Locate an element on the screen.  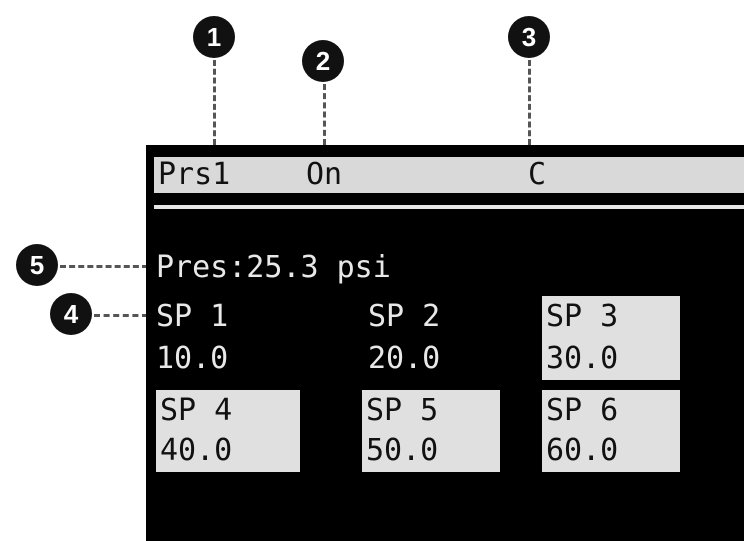
callout-5-leader-line is located at coordinates (104, 266).